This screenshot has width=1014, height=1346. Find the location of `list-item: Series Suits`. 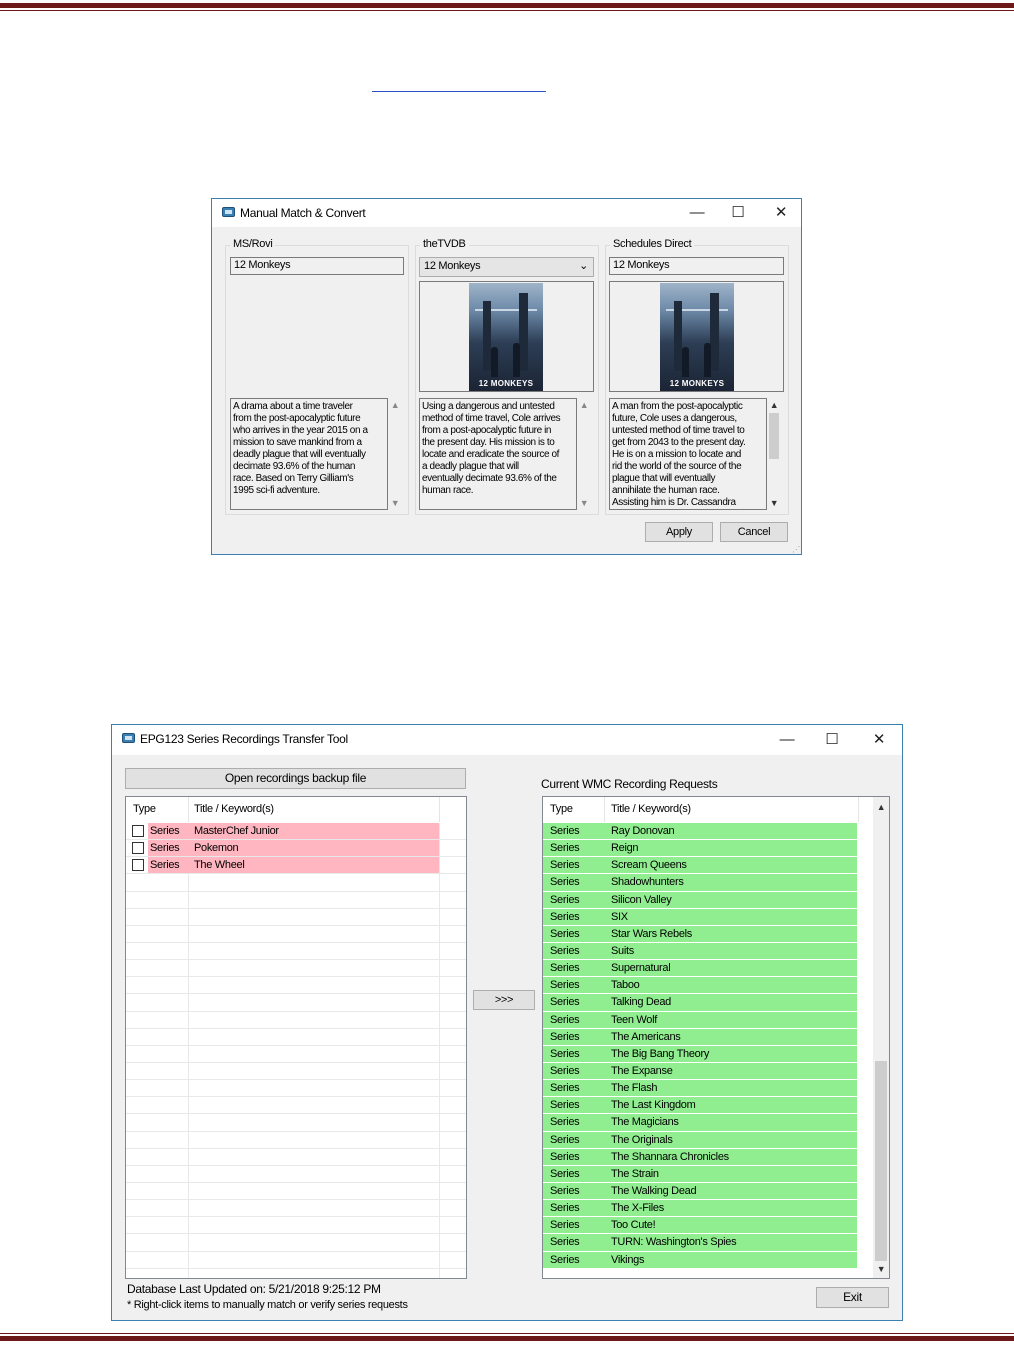

list-item: Series Suits is located at coordinates (700, 951).